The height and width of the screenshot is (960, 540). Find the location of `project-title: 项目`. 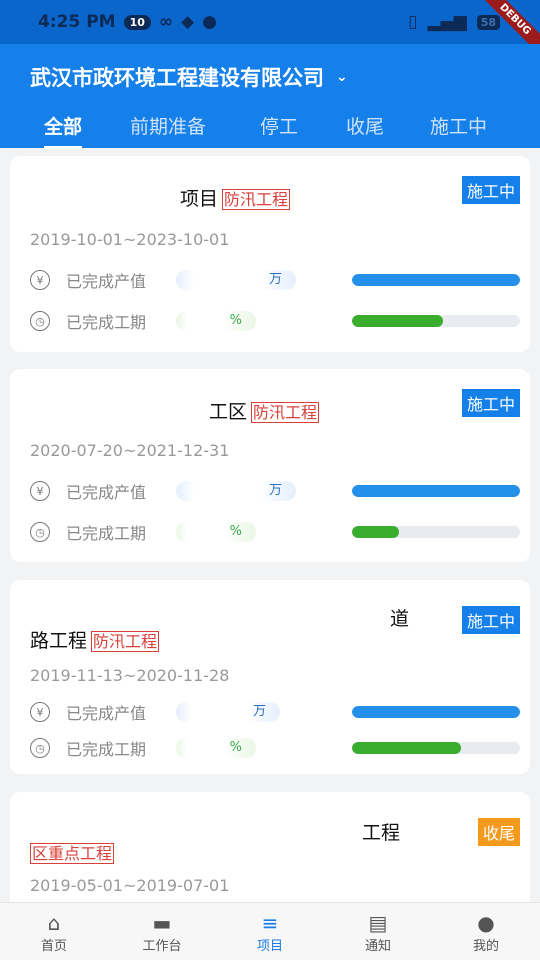

project-title: 项目 is located at coordinates (199, 199).